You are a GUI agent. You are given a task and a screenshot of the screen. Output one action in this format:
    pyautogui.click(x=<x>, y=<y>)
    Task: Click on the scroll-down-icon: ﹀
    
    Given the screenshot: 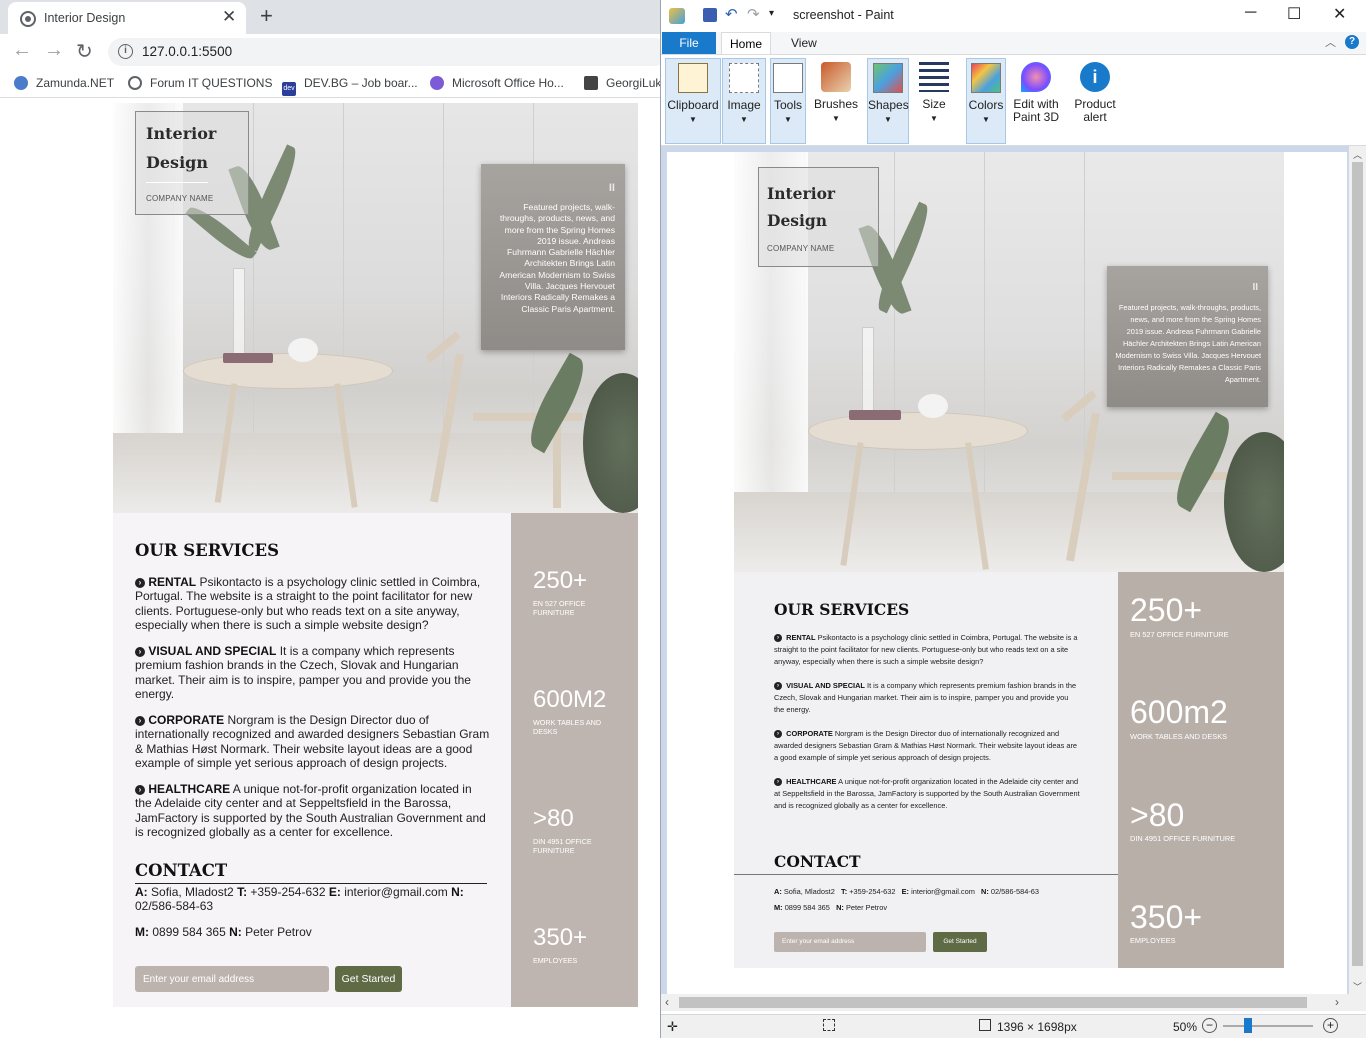 What is the action you would take?
    pyautogui.click(x=1357, y=986)
    